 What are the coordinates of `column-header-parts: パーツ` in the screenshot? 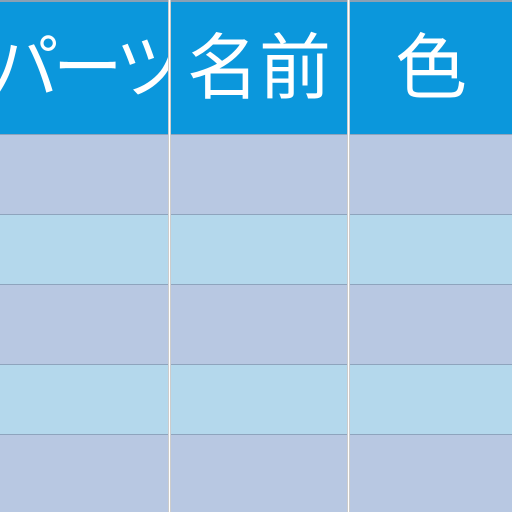 It's located at (84, 67).